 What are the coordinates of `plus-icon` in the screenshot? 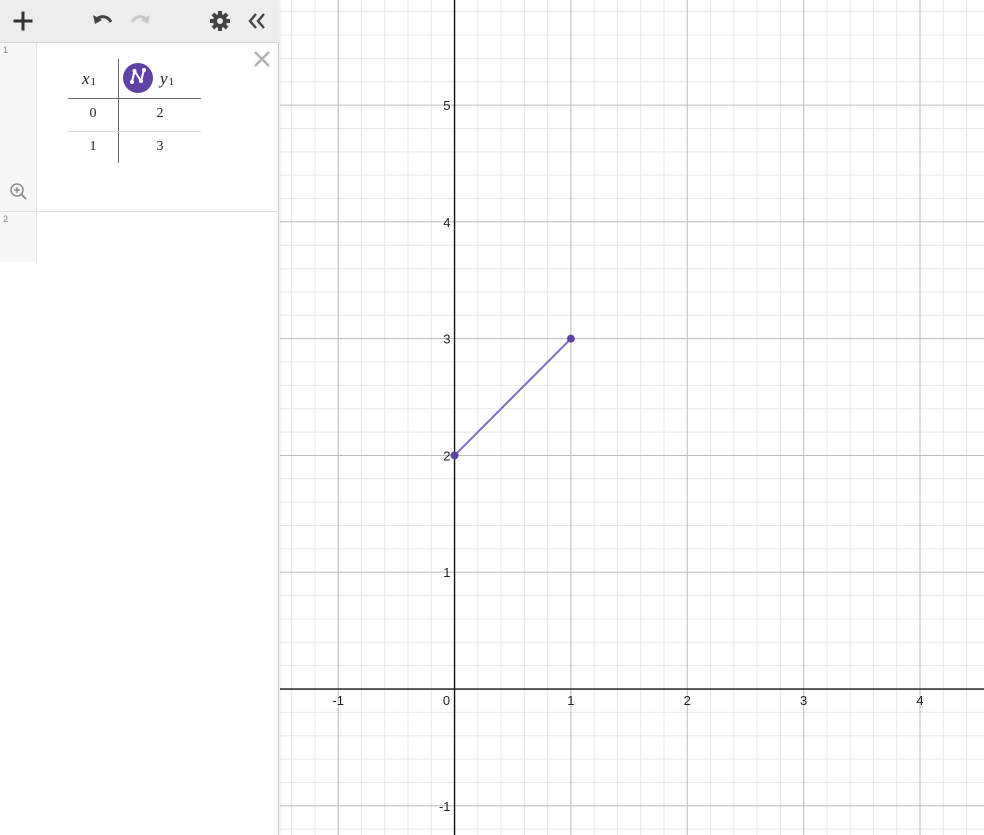 It's located at (23, 21).